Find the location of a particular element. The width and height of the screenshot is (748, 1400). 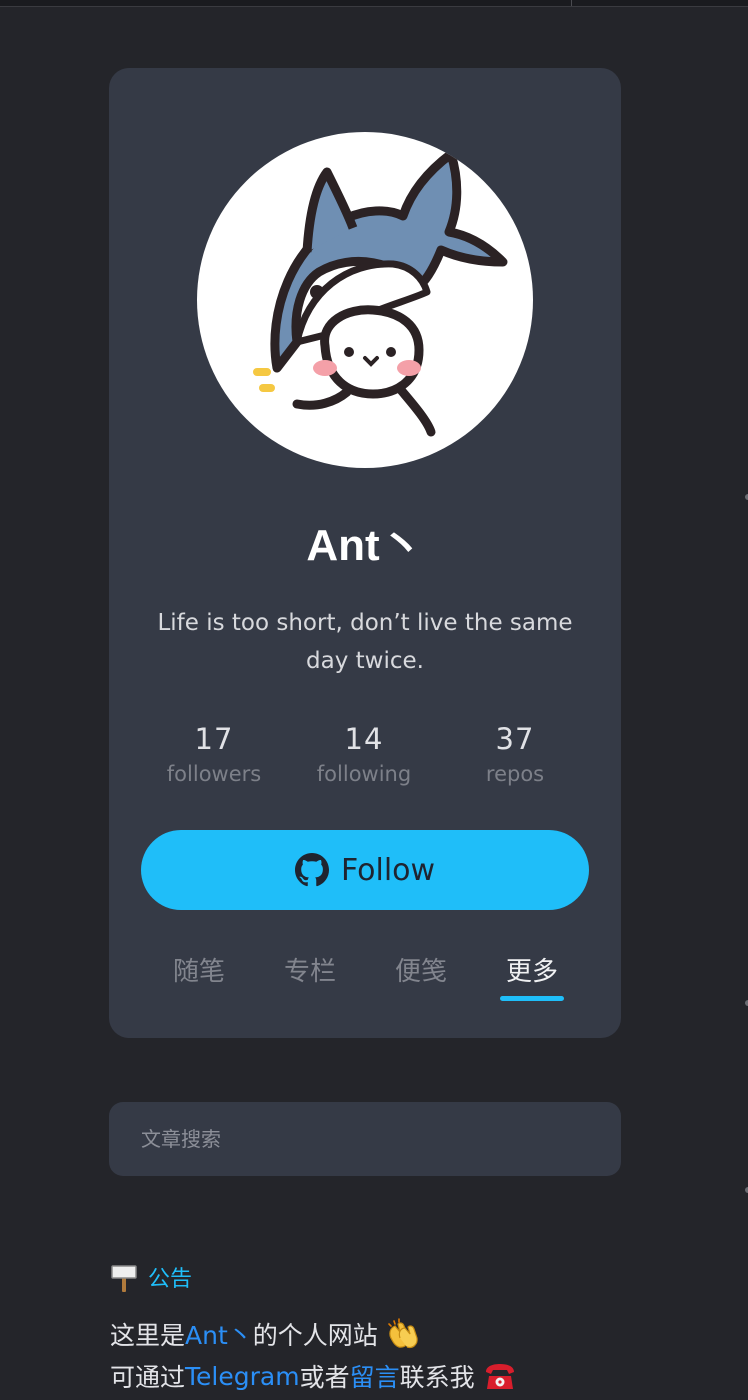

comment-link: 留言 is located at coordinates (375, 1376).